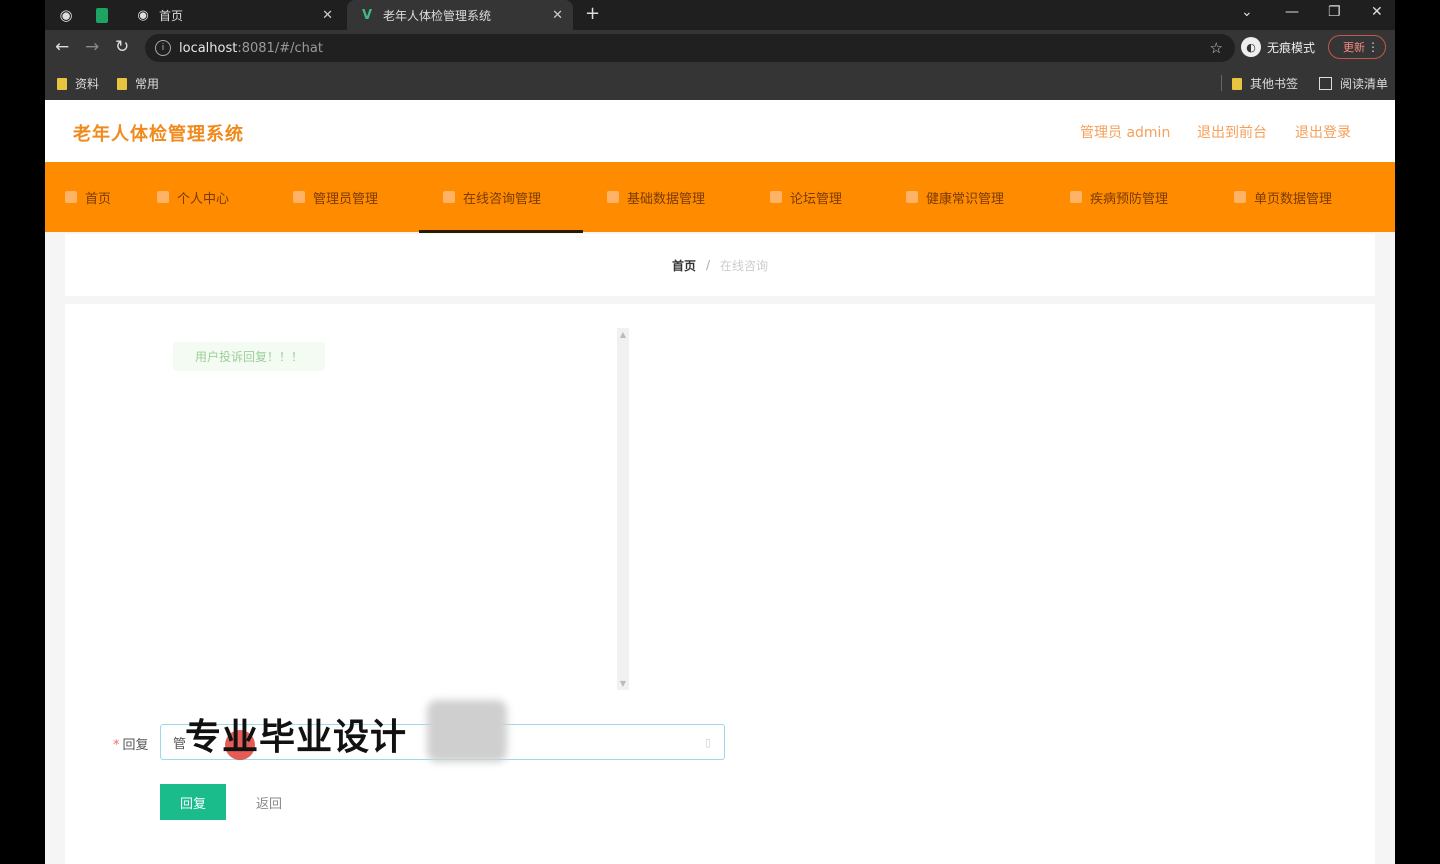 The width and height of the screenshot is (1440, 864). What do you see at coordinates (203, 199) in the screenshot?
I see `nav-label: 个人中心` at bounding box center [203, 199].